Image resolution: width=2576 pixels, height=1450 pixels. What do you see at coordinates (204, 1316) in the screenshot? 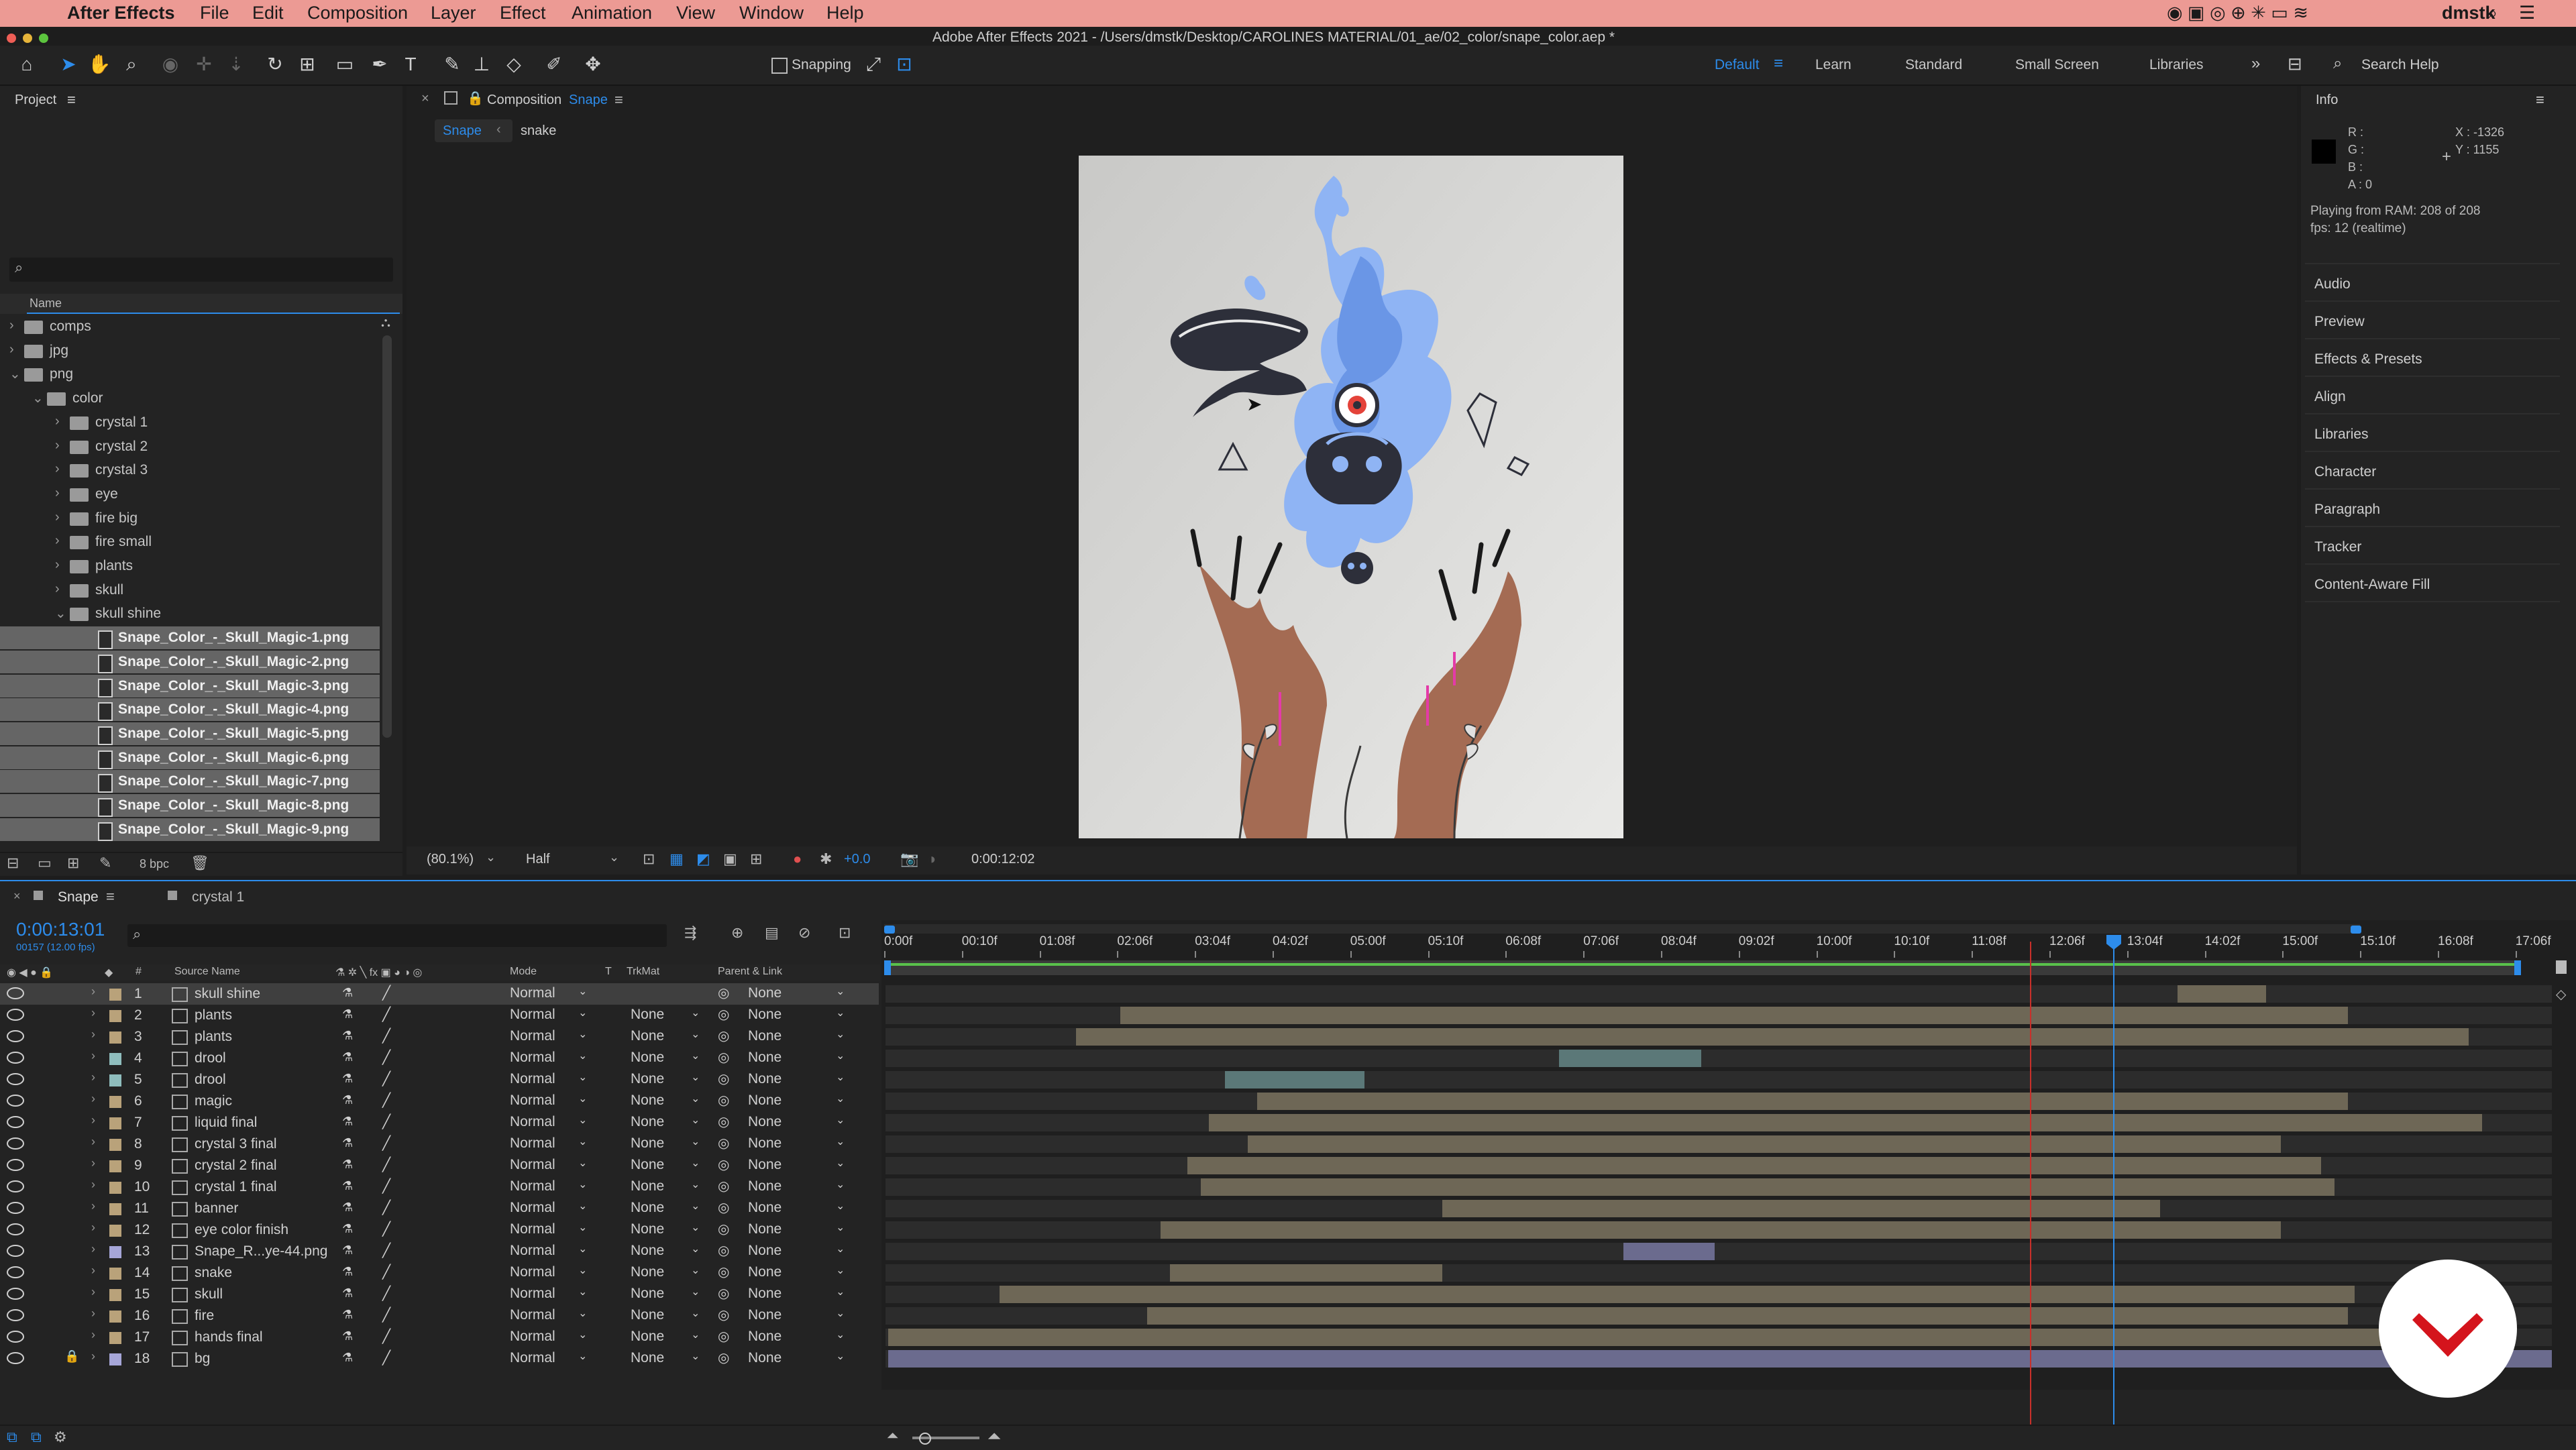
I see `layer-name: fire` at bounding box center [204, 1316].